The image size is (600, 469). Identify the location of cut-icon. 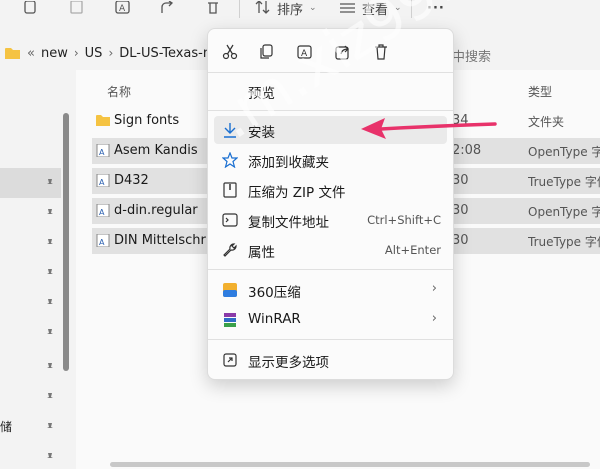
(230, 52).